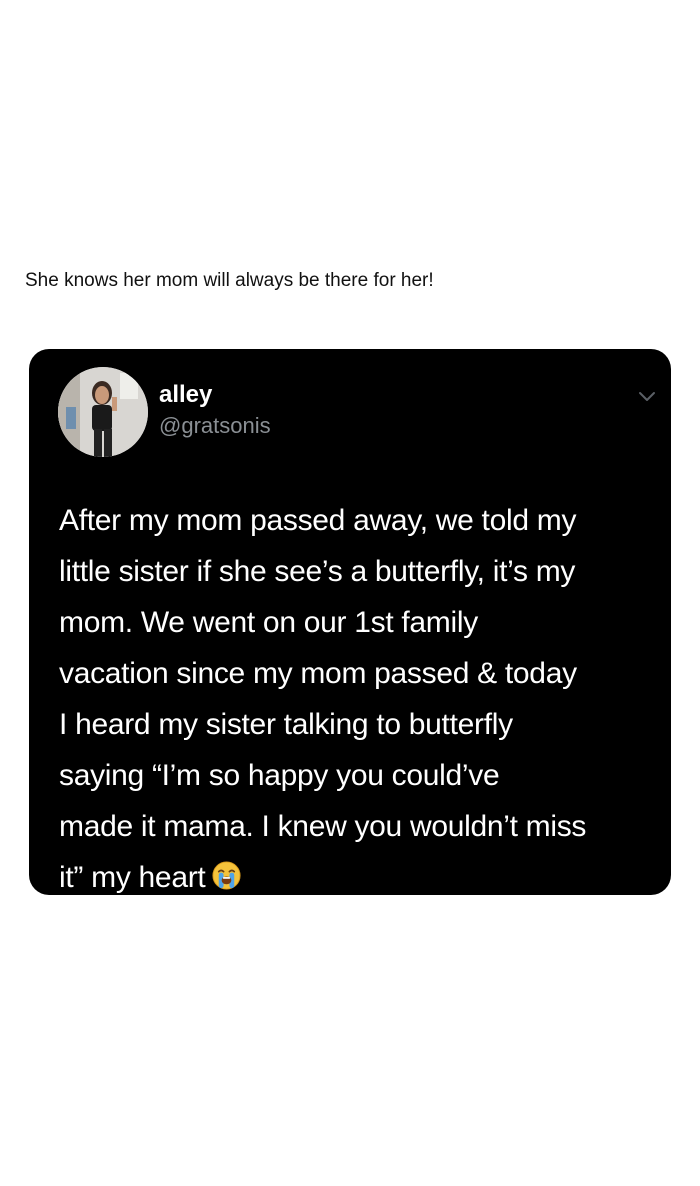 Image resolution: width=700 pixels, height=1186 pixels. I want to click on tweet-line-last: it” my heart, so click(359, 873).